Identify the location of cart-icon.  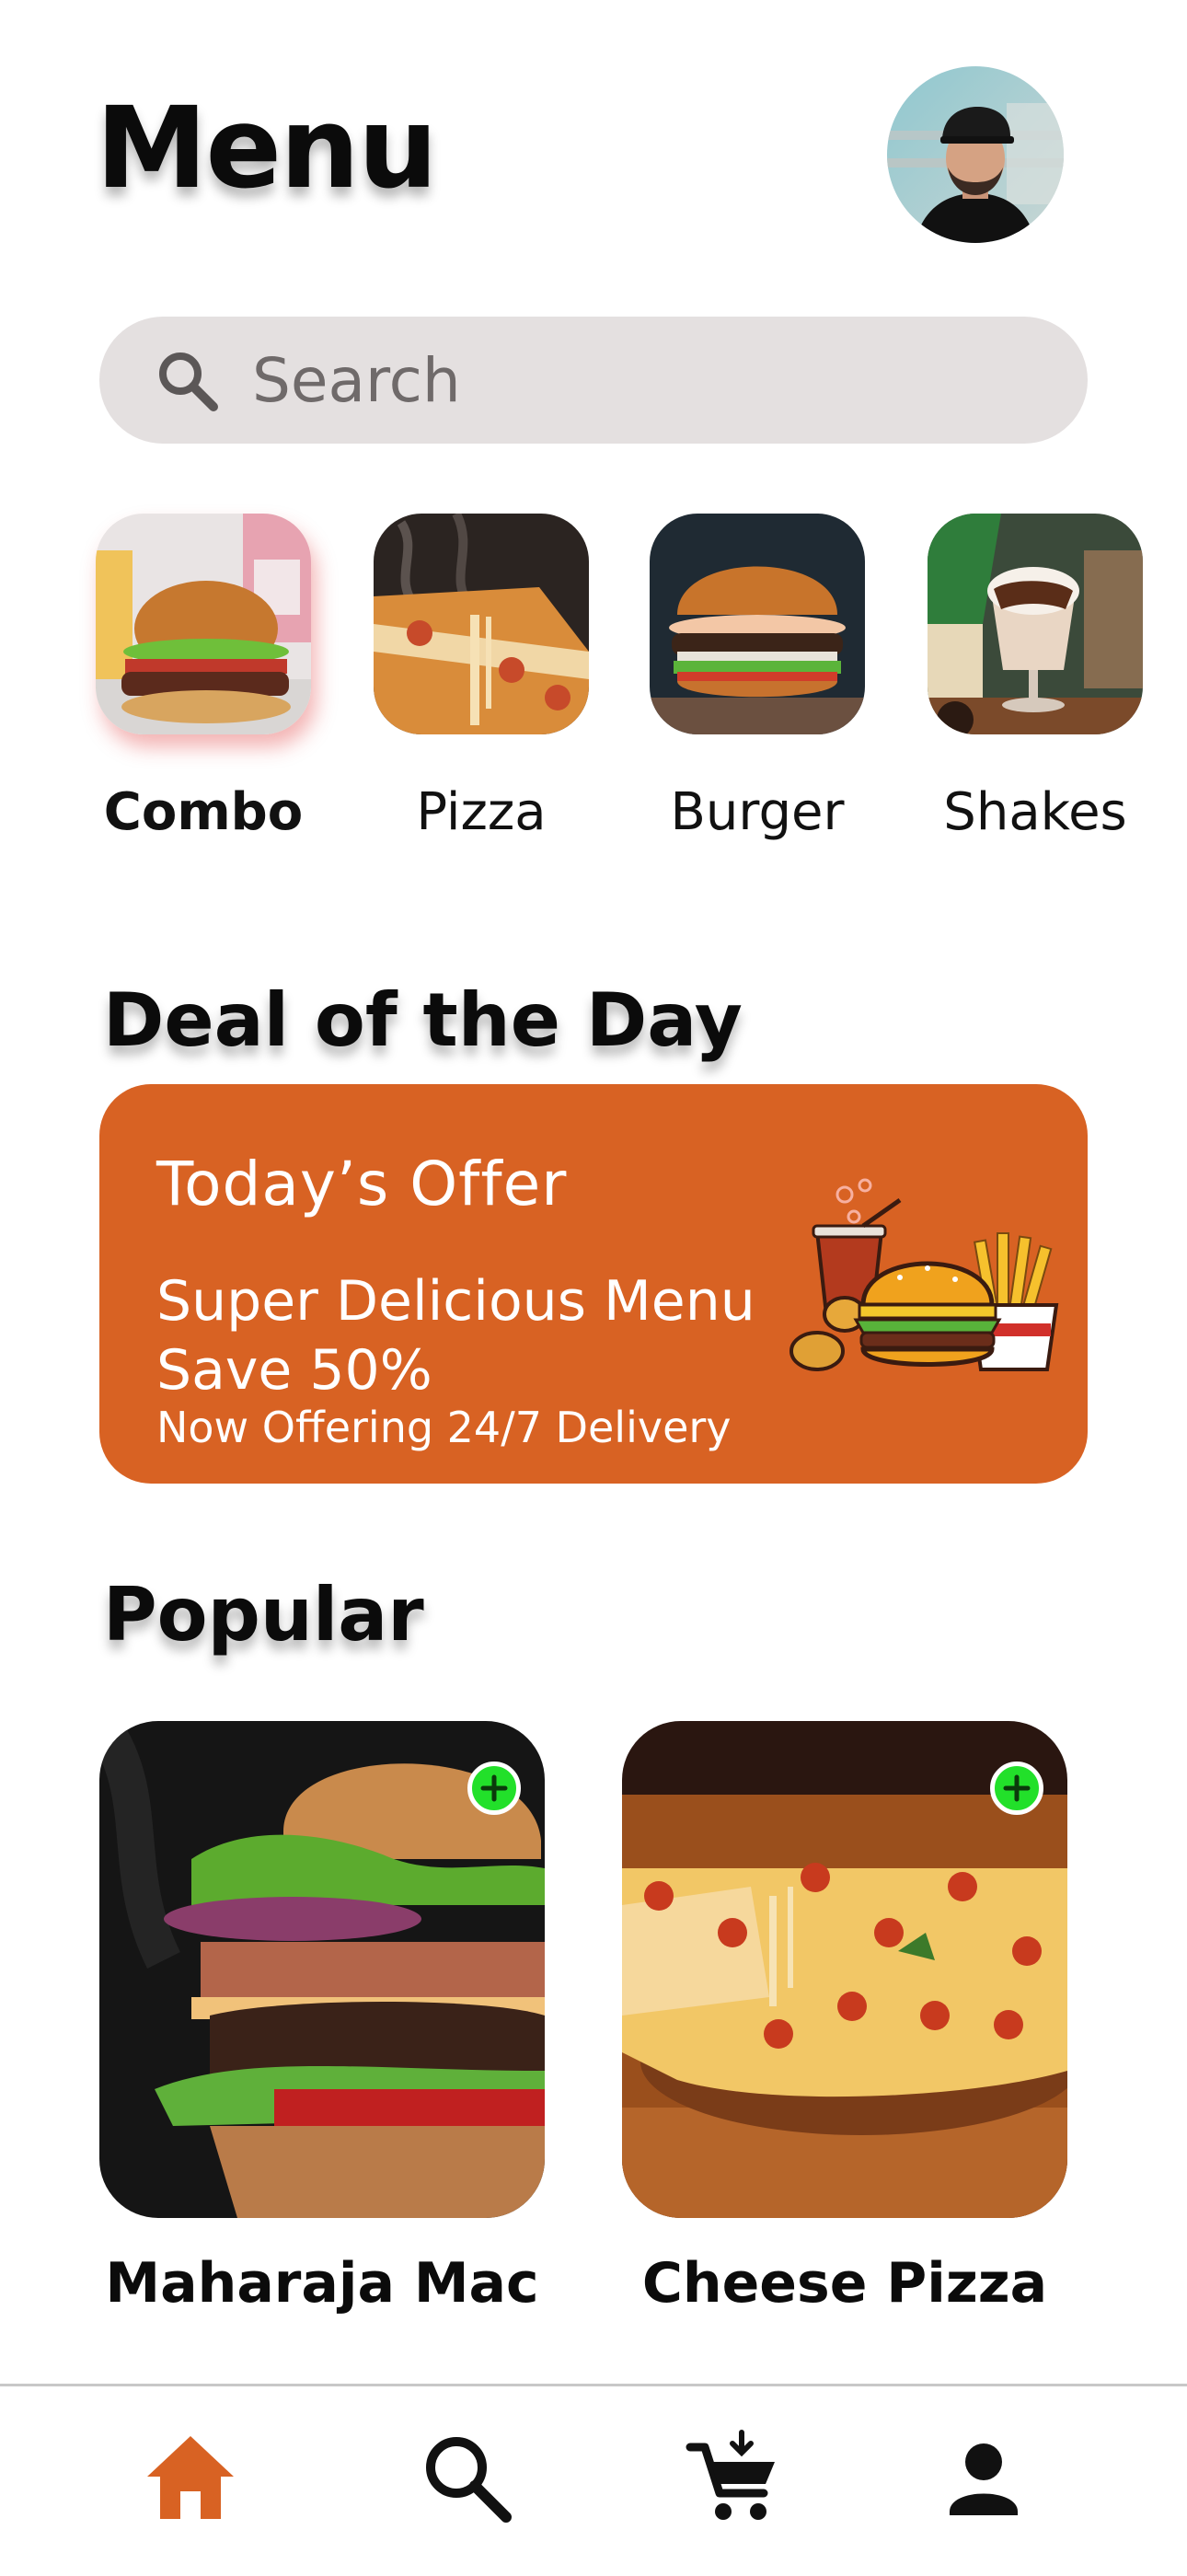
(730, 2475).